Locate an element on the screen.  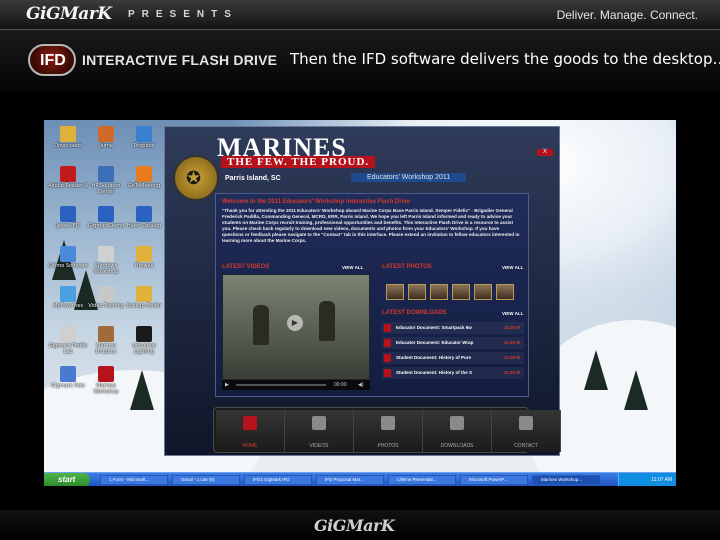
nav-tab-contact: CONTACT is located at coordinates (526, 431).